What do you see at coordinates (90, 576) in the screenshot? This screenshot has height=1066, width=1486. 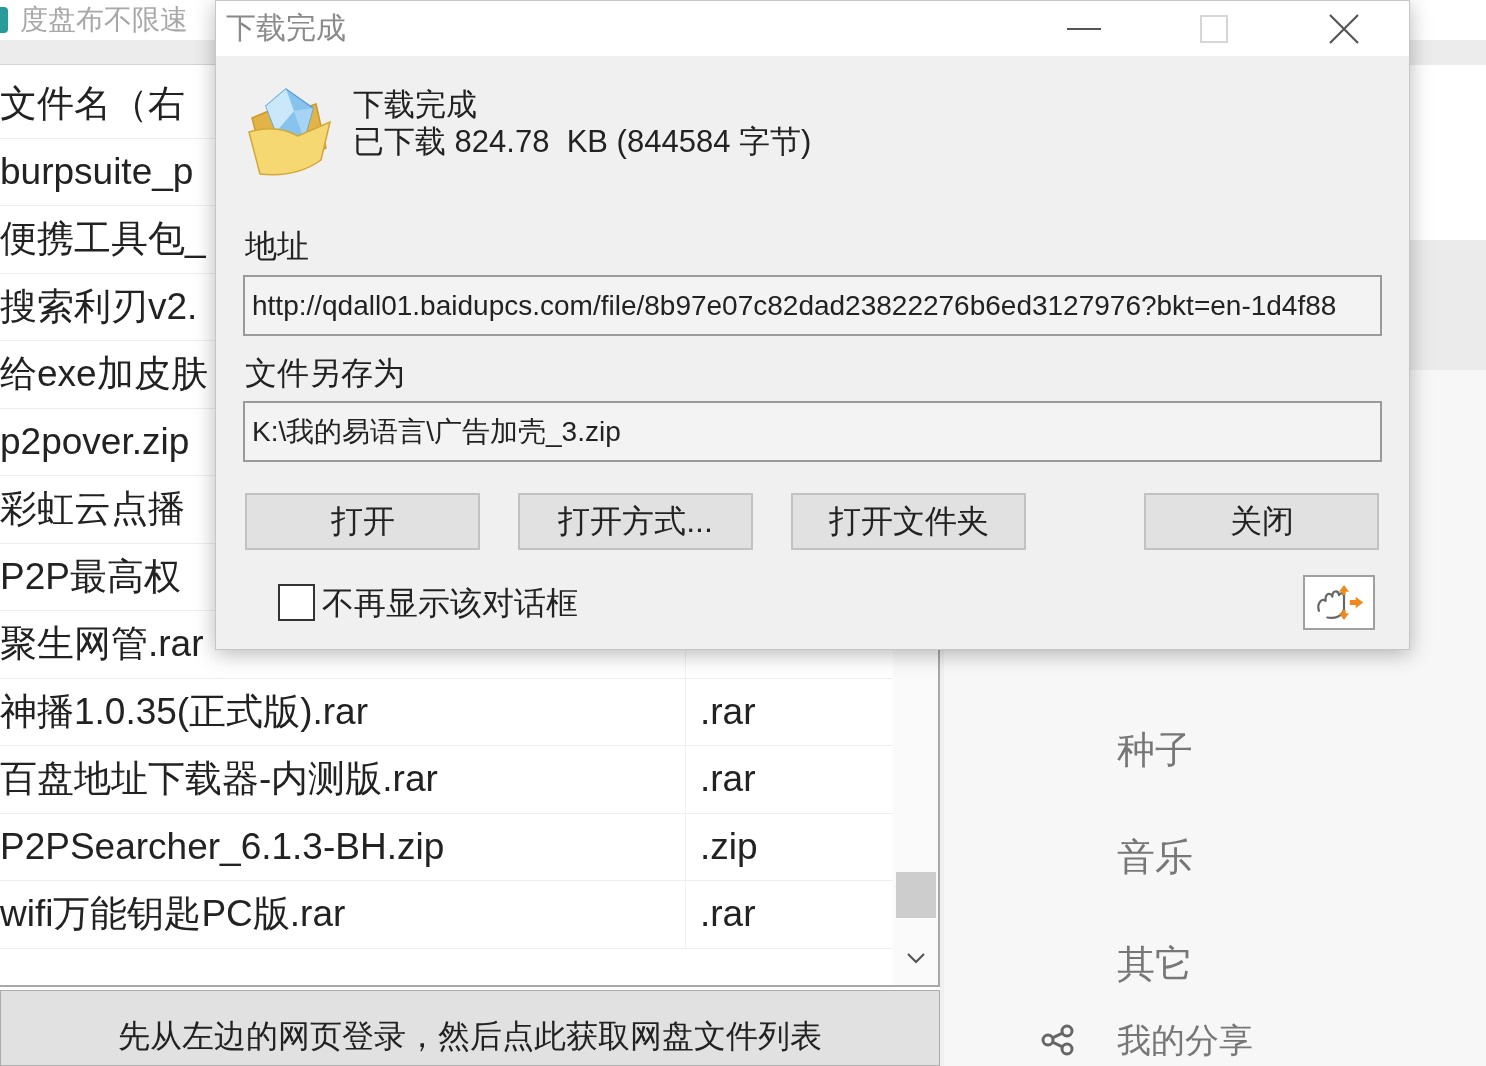 I see `file-name: P2P最高权` at bounding box center [90, 576].